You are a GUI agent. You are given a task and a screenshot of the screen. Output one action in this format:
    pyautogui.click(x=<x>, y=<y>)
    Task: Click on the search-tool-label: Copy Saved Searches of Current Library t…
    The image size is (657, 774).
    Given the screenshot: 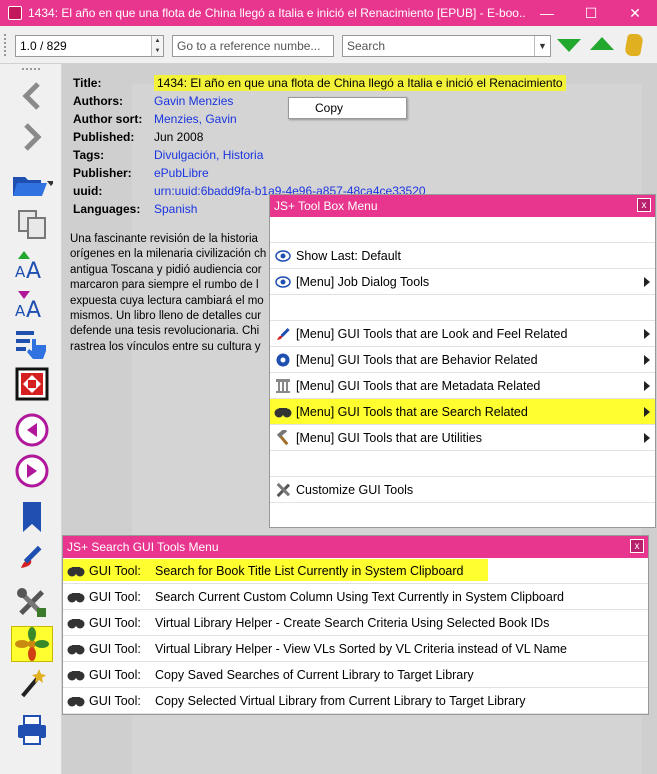 What is the action you would take?
    pyautogui.click(x=314, y=674)
    